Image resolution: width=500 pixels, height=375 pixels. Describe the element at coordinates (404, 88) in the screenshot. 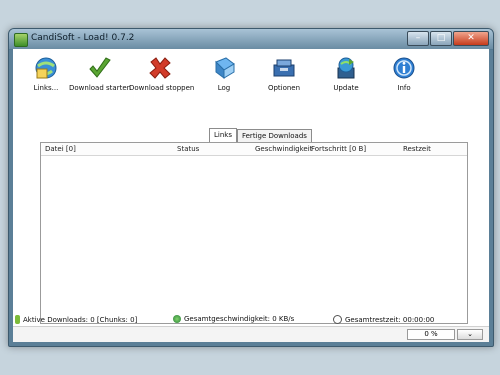

I see `toolbar-info-label: Info` at that location.